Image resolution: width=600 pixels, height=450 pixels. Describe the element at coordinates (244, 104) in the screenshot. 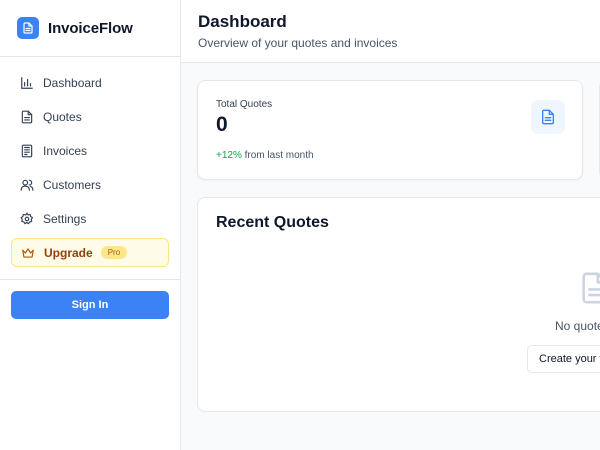

I see `stat-label: Total Quotes` at that location.